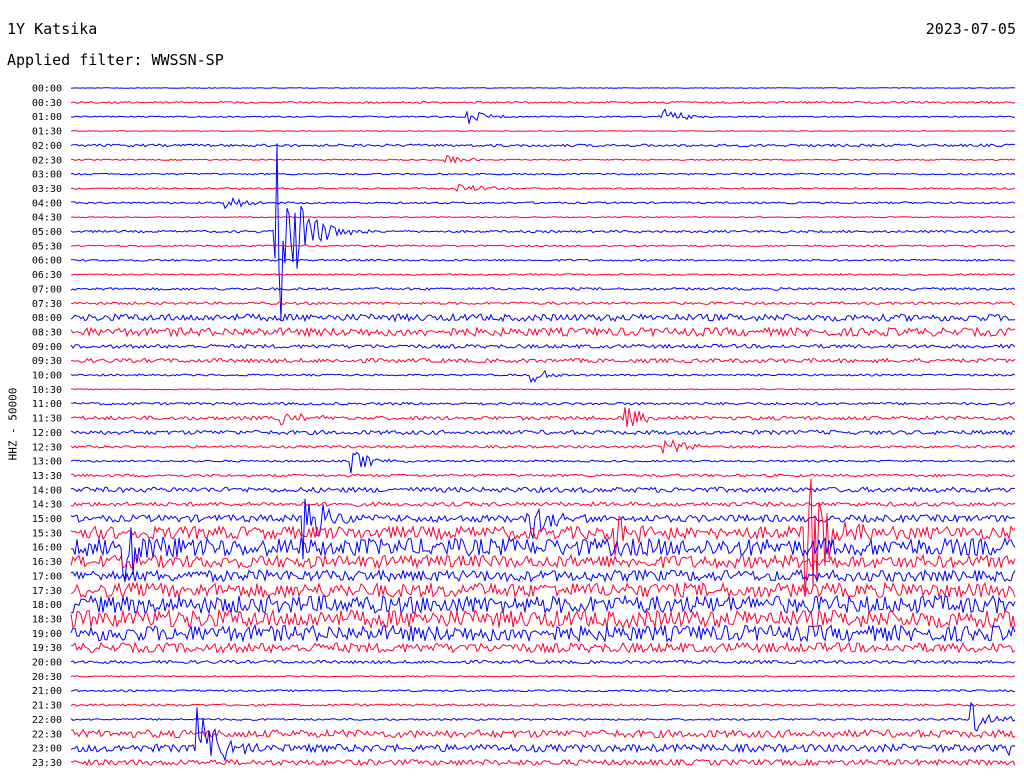 The image size is (1024, 780). What do you see at coordinates (47, 419) in the screenshot?
I see `row-tick-label: 11:30` at bounding box center [47, 419].